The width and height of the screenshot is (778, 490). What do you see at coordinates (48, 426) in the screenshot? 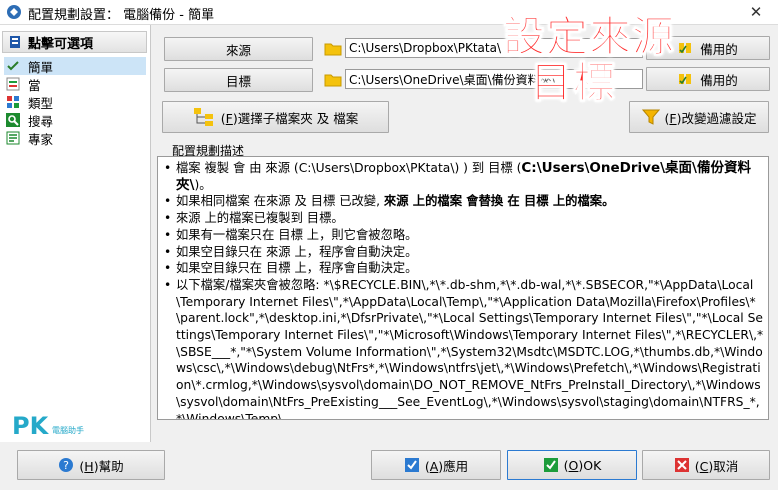
I see `pk-watermark-logo: PK 電腦助手` at bounding box center [48, 426].